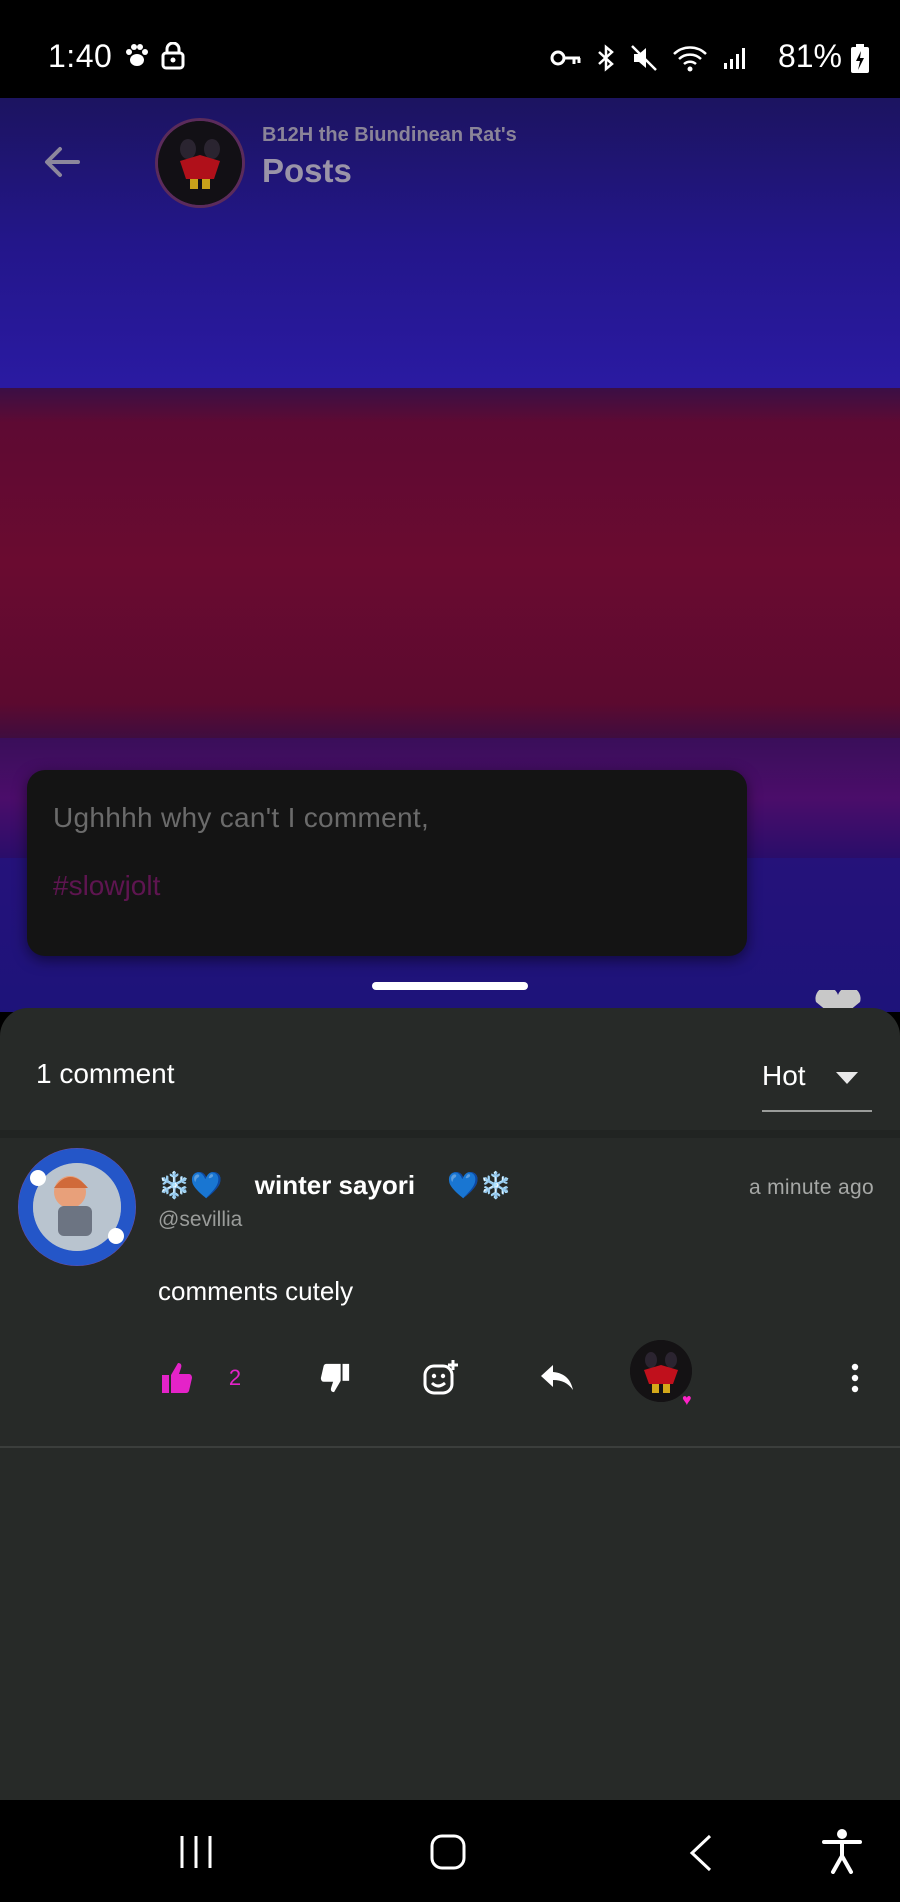 The image size is (900, 1902). I want to click on name-suffix-emoji: 💙❄️, so click(479, 1185).